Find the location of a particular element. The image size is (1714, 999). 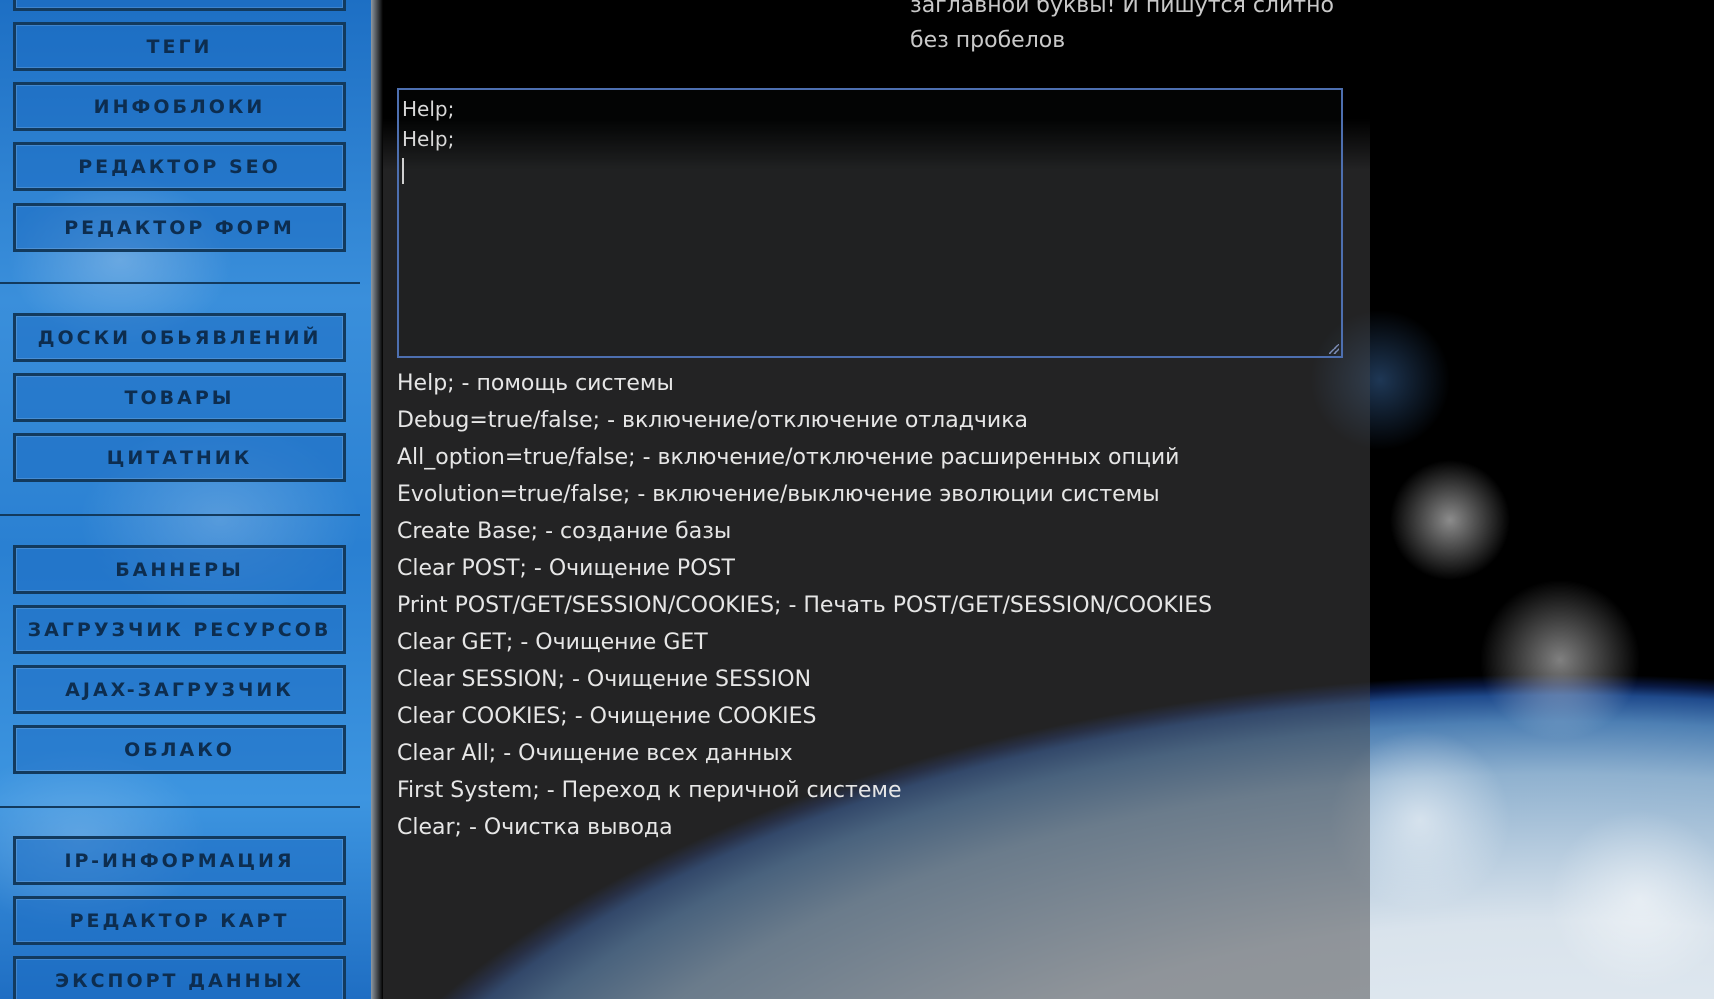

help-item: Clear; - Очистка вывода is located at coordinates (535, 827).